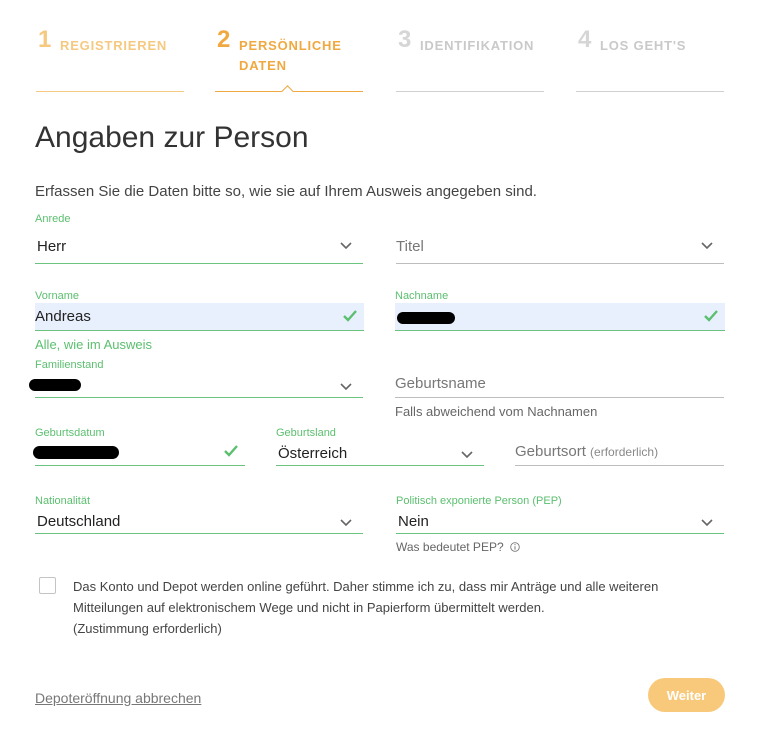 This screenshot has width=768, height=733. What do you see at coordinates (496, 411) in the screenshot?
I see `geburtsname-hint: Falls abweichend vom Nachnamen` at bounding box center [496, 411].